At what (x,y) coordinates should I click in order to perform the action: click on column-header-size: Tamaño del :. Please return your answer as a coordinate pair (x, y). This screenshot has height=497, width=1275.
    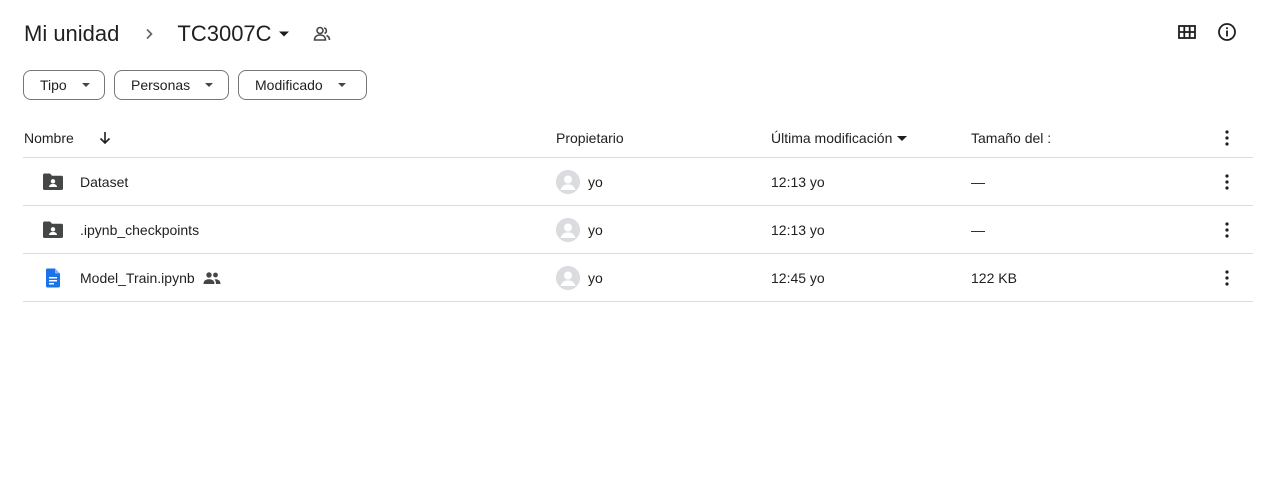
    Looking at the image, I should click on (1011, 138).